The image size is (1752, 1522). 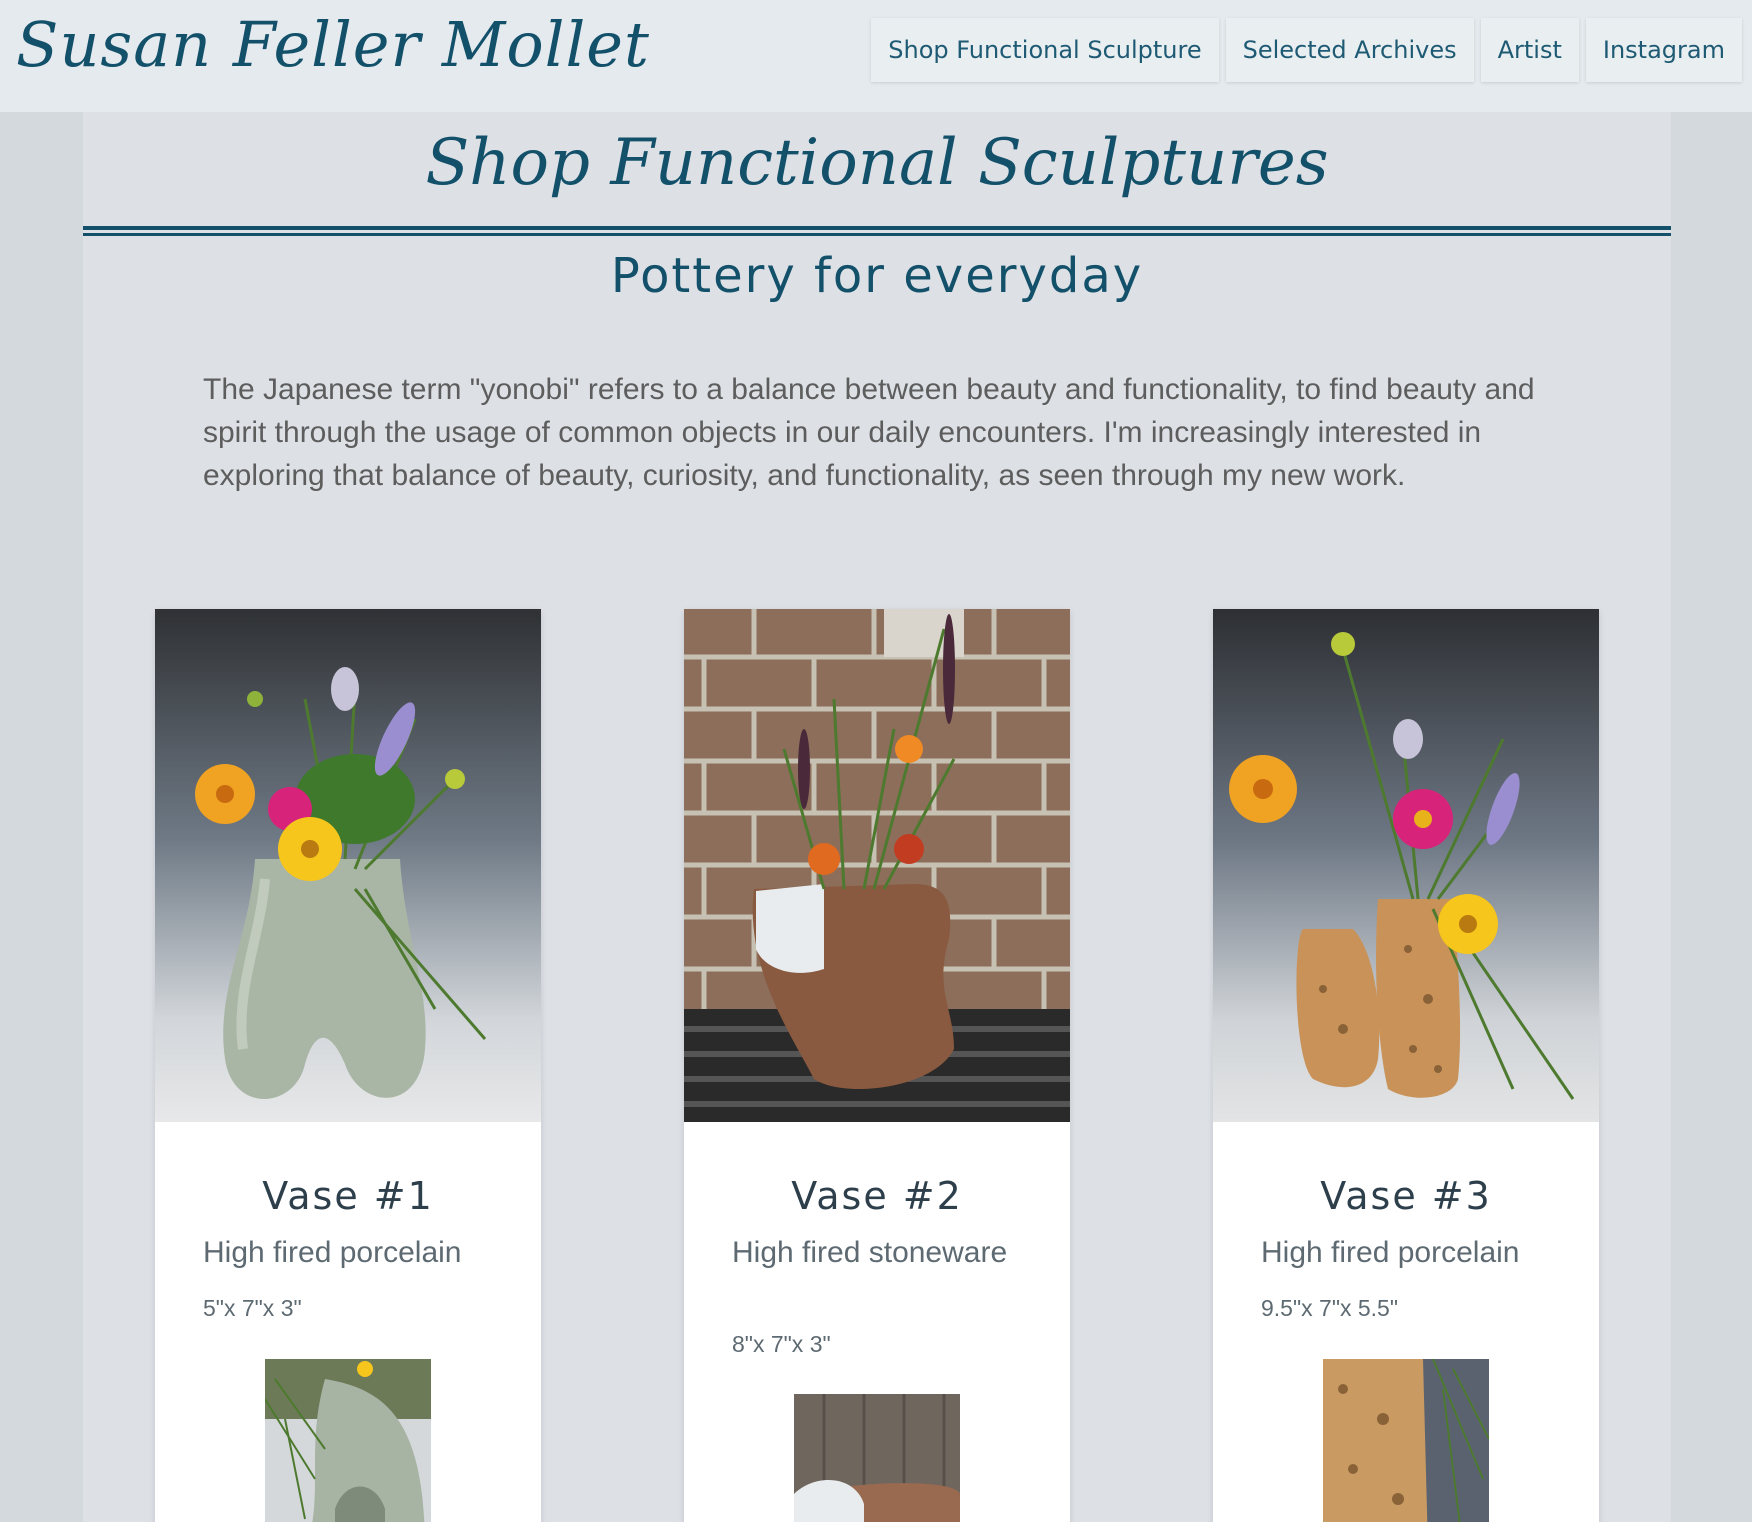 What do you see at coordinates (877, 163) in the screenshot?
I see `page-title: Shop Functional Sculptures` at bounding box center [877, 163].